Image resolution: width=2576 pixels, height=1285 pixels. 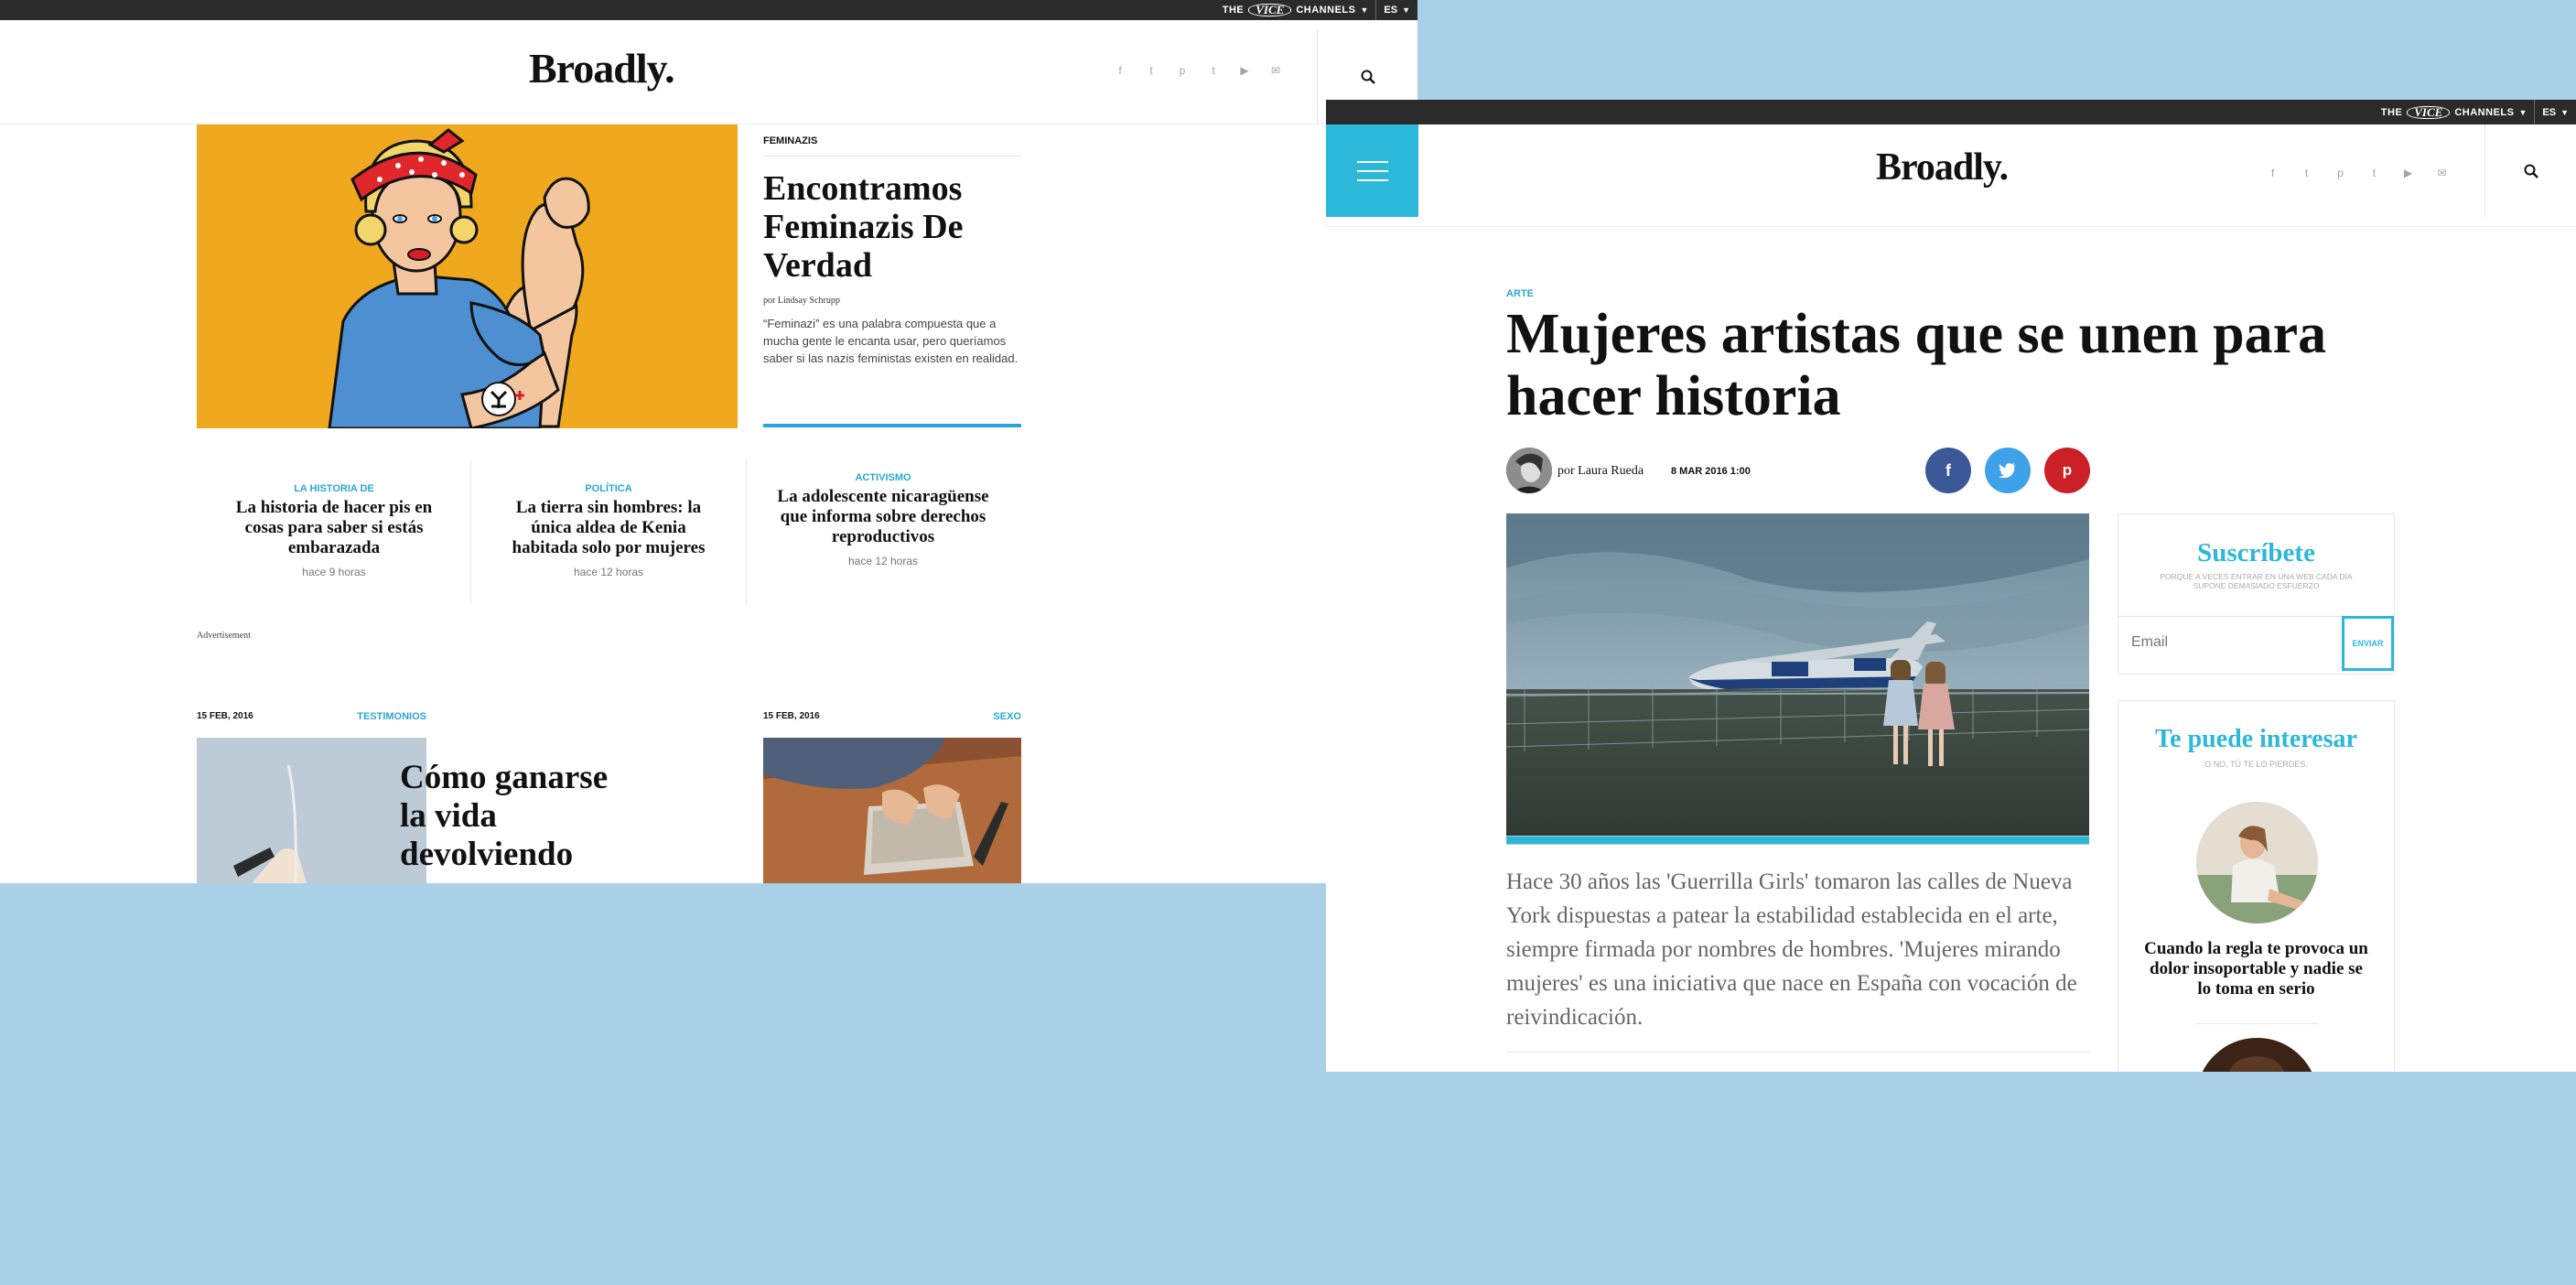 I want to click on related-title: Te puede interesar, so click(x=2256, y=739).